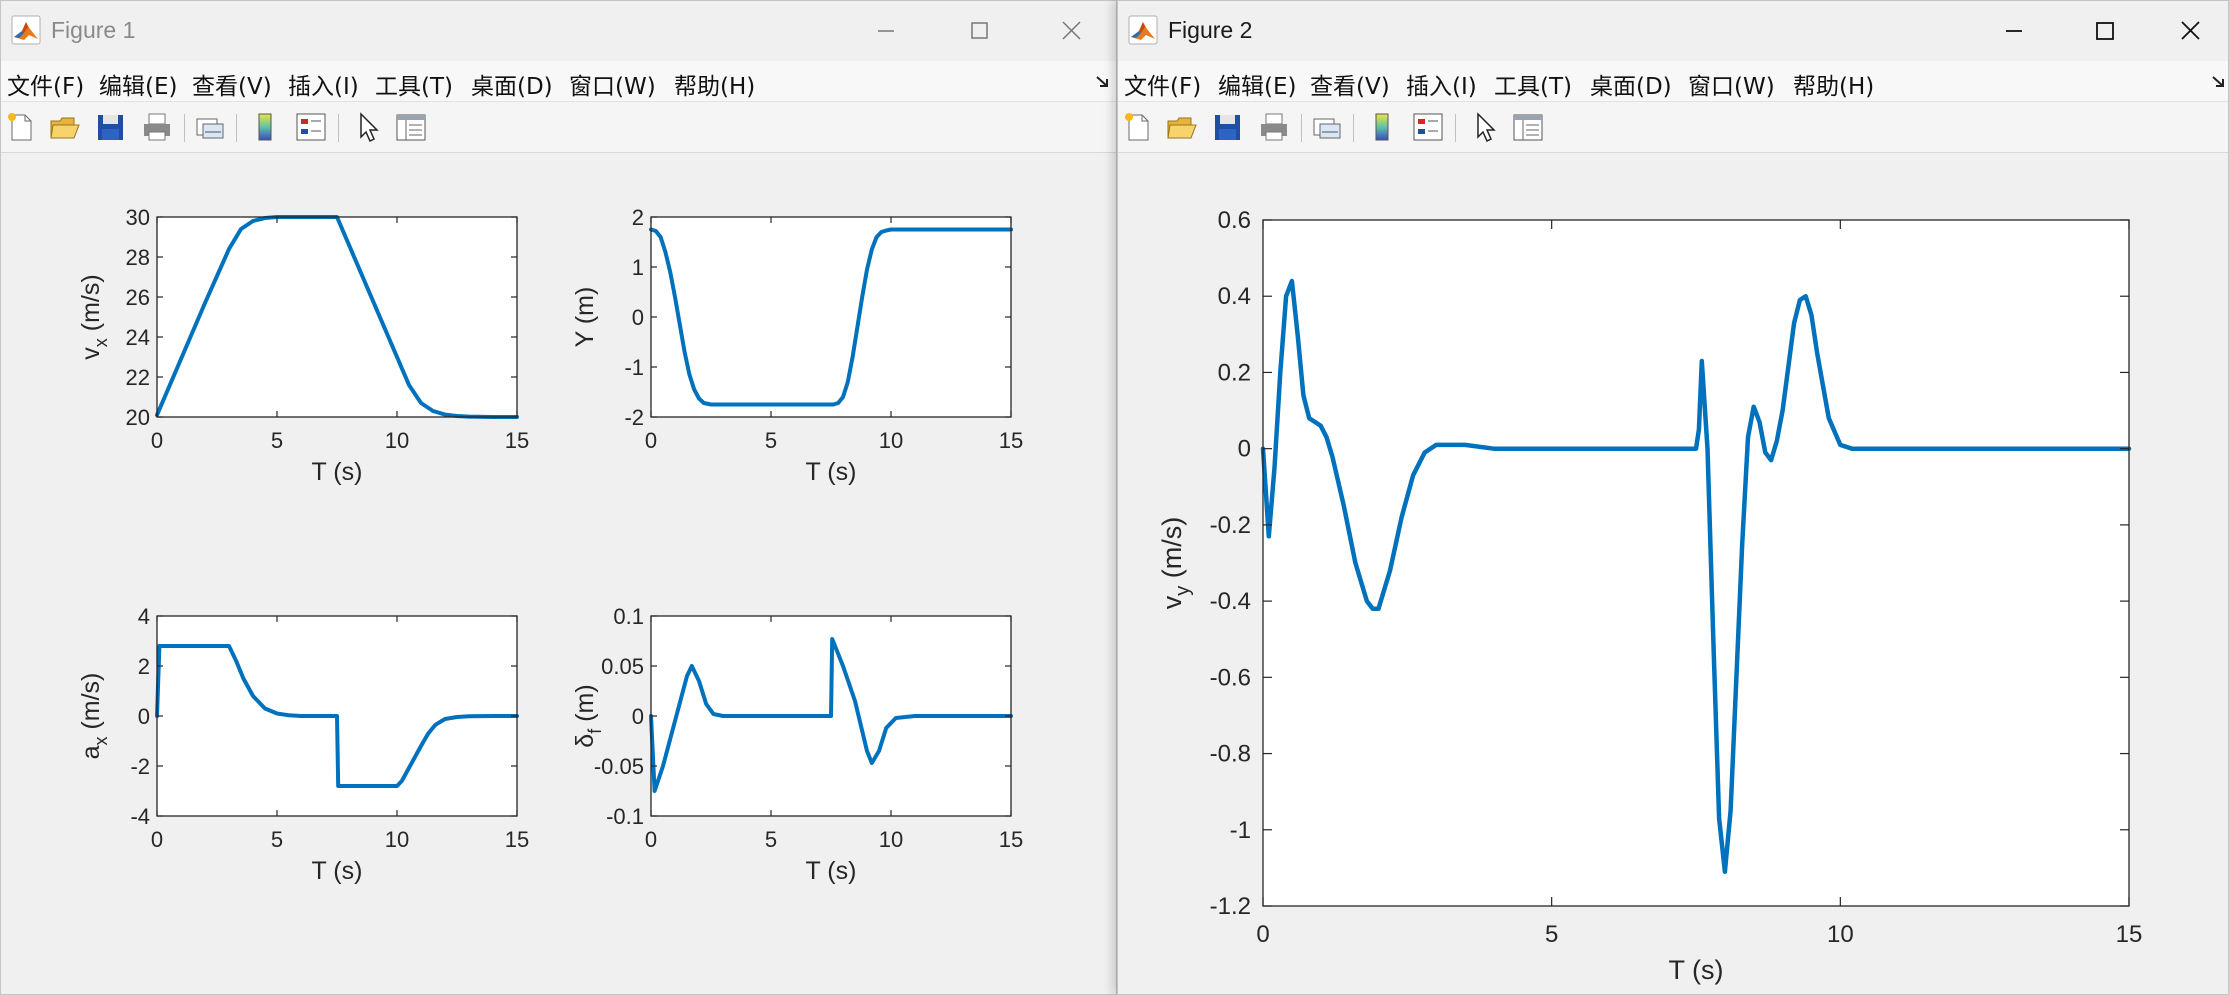 The height and width of the screenshot is (995, 2229). I want to click on y-tick-label: 0, so click(144, 716).